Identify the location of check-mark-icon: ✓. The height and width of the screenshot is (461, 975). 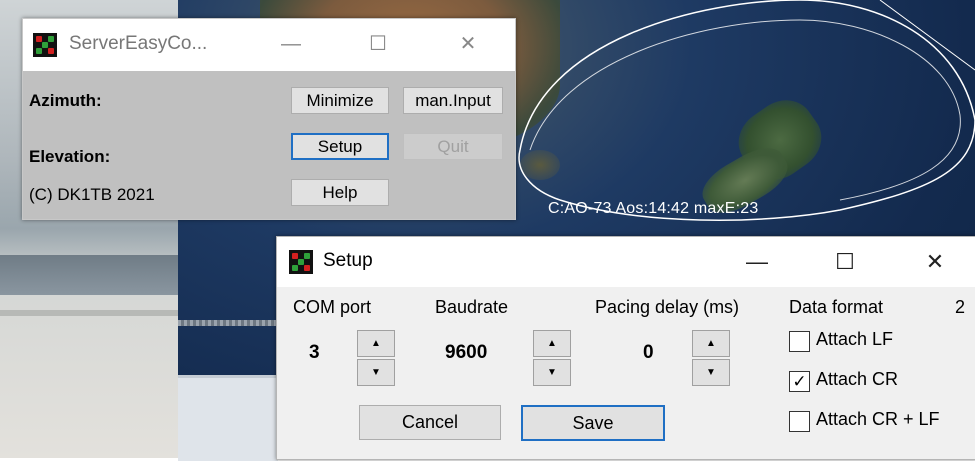
(799, 381).